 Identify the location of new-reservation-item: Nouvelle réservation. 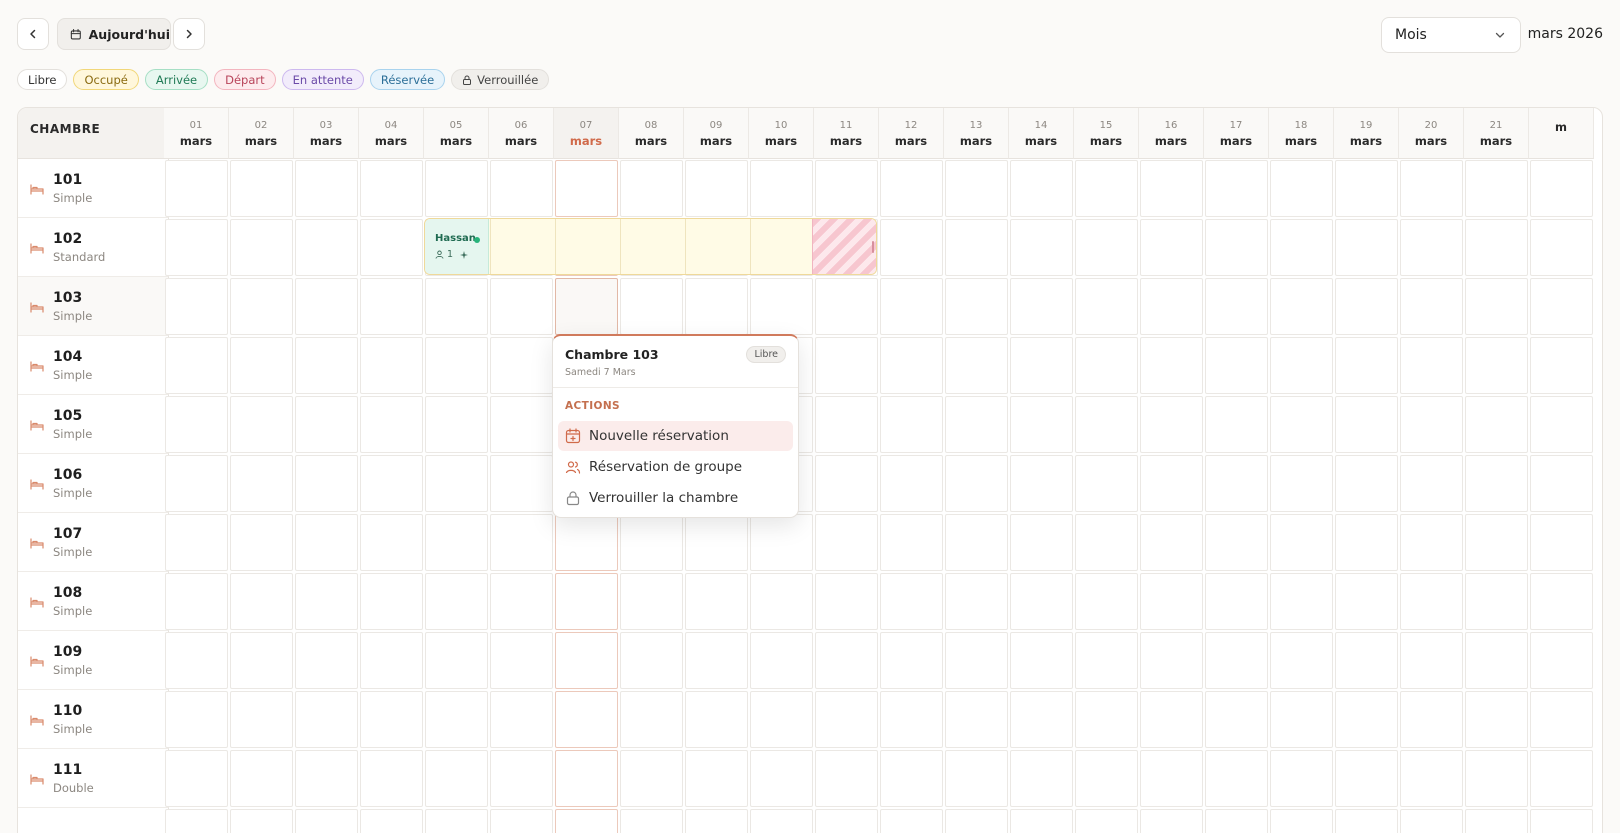
(675, 436).